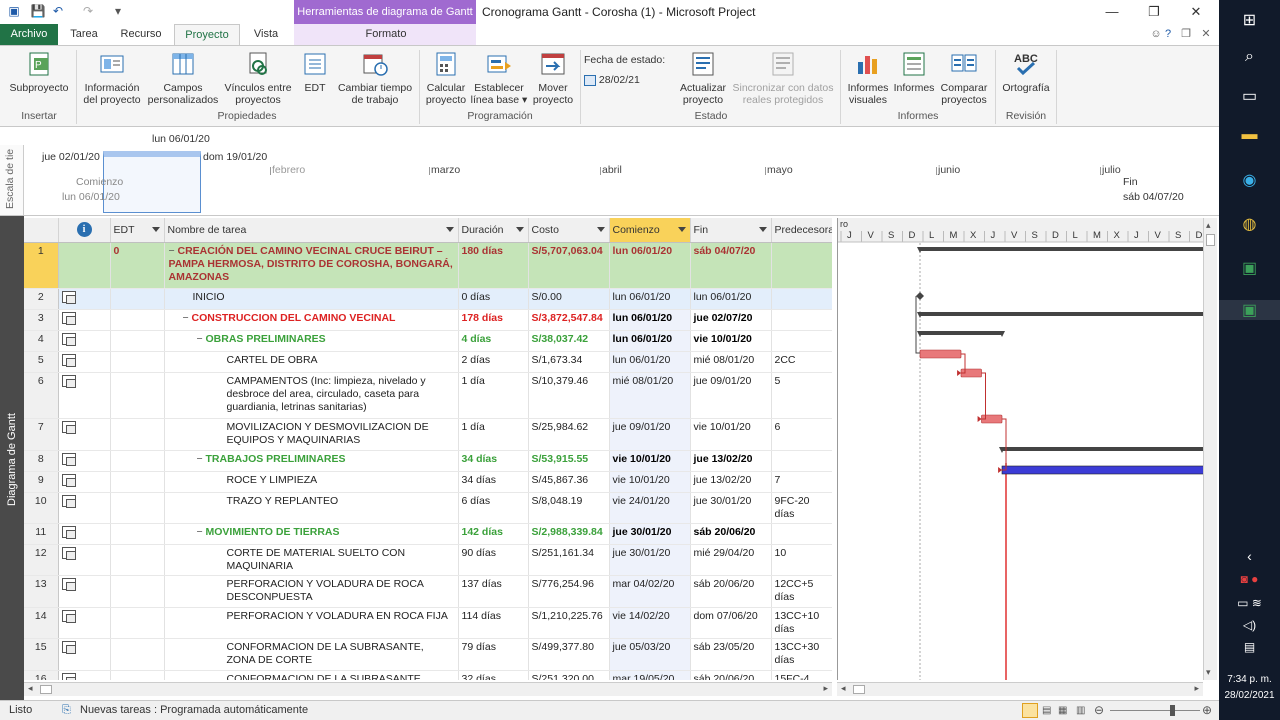  What do you see at coordinates (1249, 180) in the screenshot?
I see `edge-icon: ◉` at bounding box center [1249, 180].